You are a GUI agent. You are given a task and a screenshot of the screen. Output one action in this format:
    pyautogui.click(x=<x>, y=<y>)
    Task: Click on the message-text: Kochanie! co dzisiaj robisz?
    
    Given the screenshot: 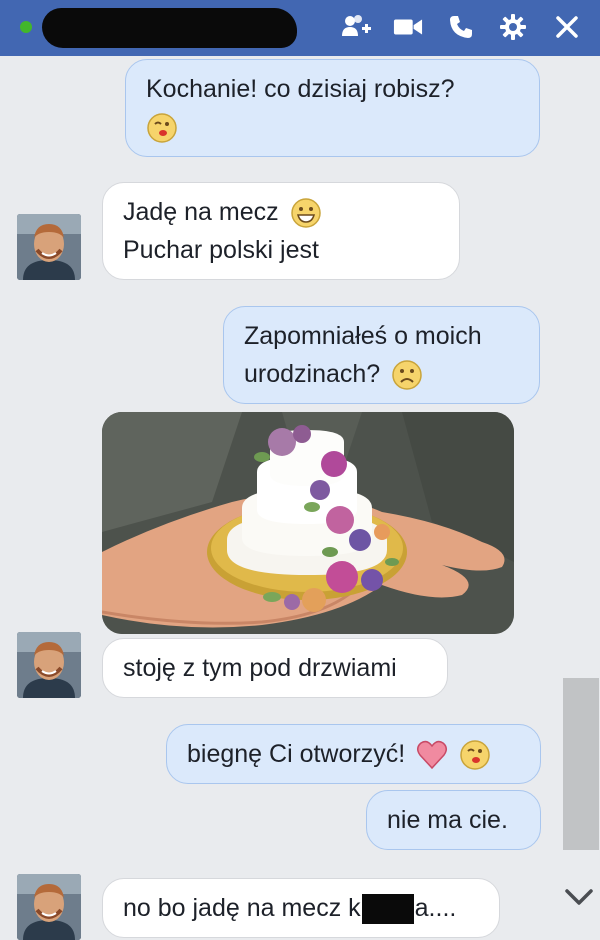 What is the action you would take?
    pyautogui.click(x=300, y=89)
    